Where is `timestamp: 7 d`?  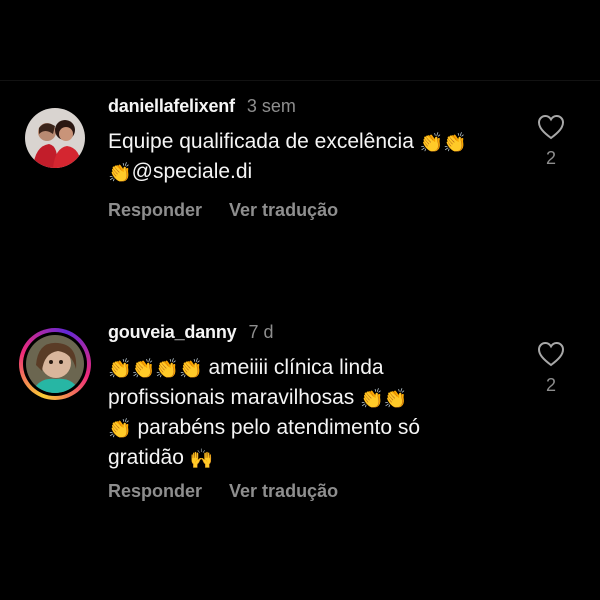
timestamp: 7 d is located at coordinates (261, 332).